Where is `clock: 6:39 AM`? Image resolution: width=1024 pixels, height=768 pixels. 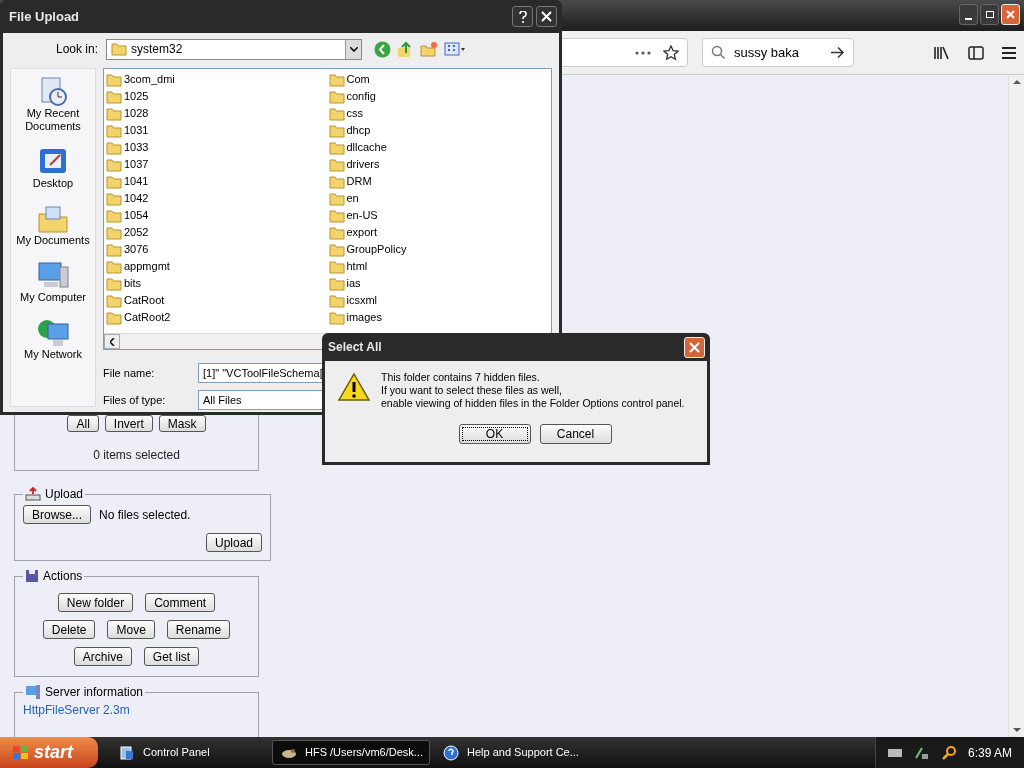
clock: 6:39 AM is located at coordinates (989, 753).